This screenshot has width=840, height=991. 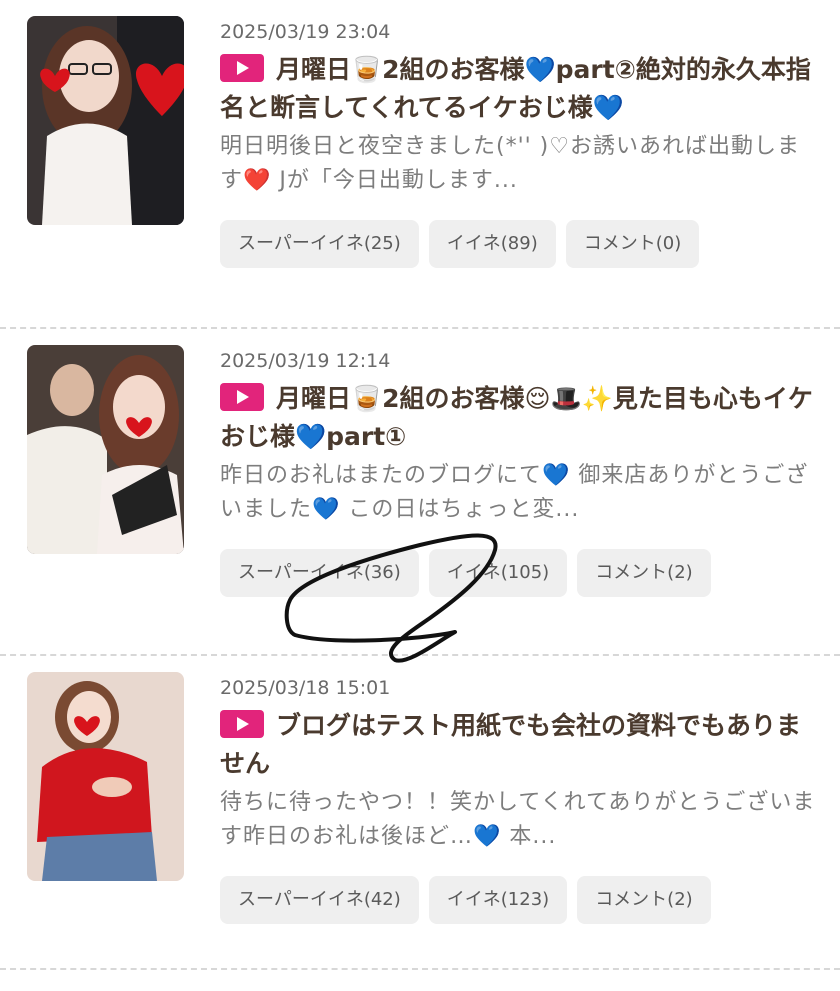 I want to click on post-title-text: 月曜日🥃2組のお客様😌🎩✨見た目も心もイケおじ様💙part①, so click(x=516, y=417).